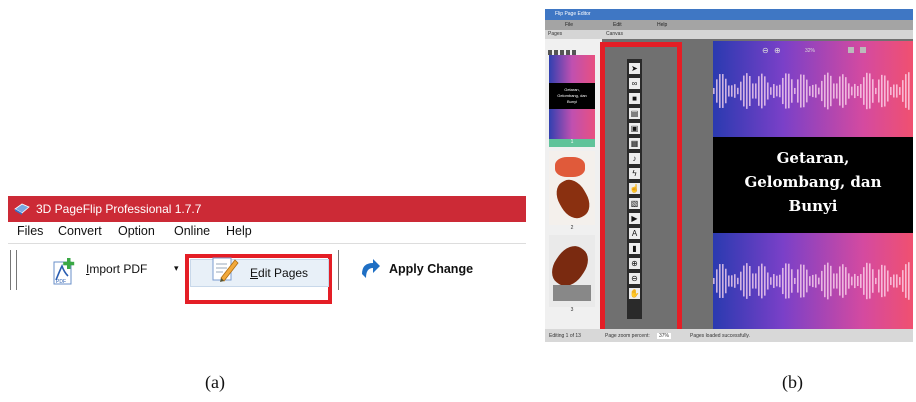 The image size is (916, 402). I want to click on menu-divider, so click(267, 243).